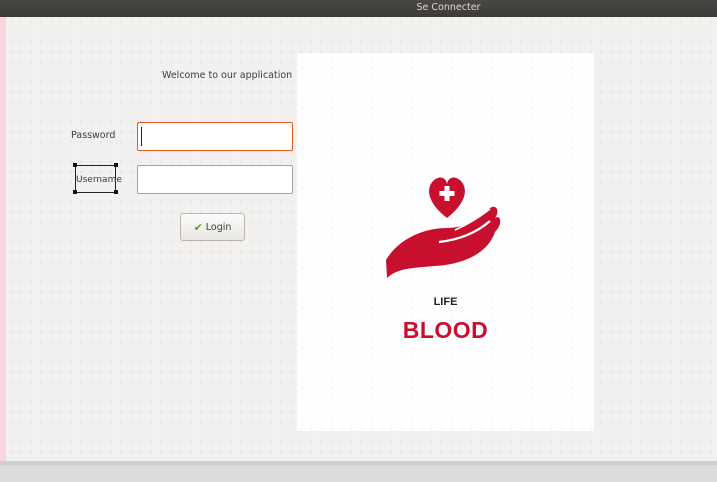  Describe the element at coordinates (448, 7) in the screenshot. I see `window-title: Se Connecter` at that location.